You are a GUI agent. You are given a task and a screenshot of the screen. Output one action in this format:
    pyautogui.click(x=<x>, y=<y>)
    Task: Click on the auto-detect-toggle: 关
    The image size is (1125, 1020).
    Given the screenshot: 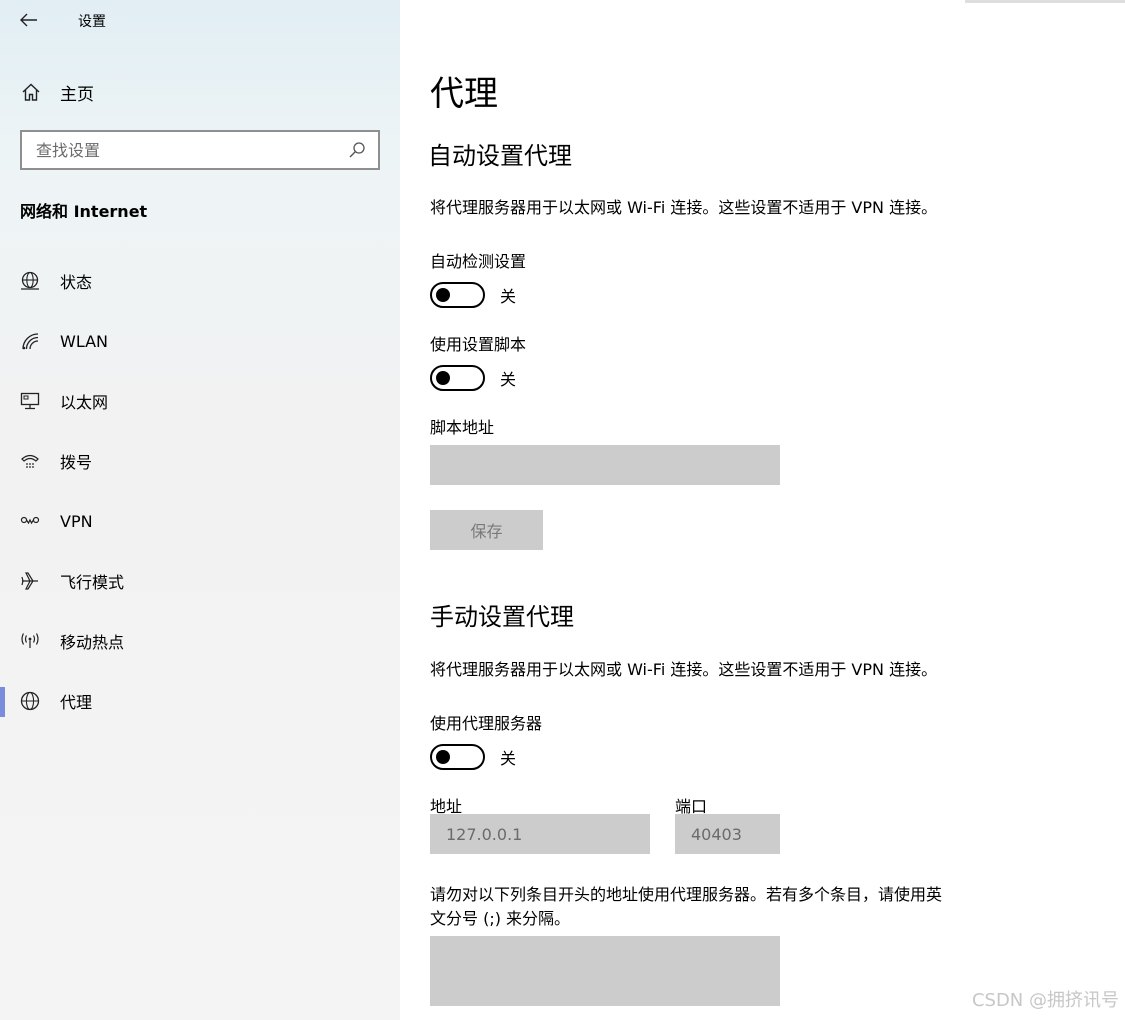 What is the action you would take?
    pyautogui.click(x=490, y=295)
    